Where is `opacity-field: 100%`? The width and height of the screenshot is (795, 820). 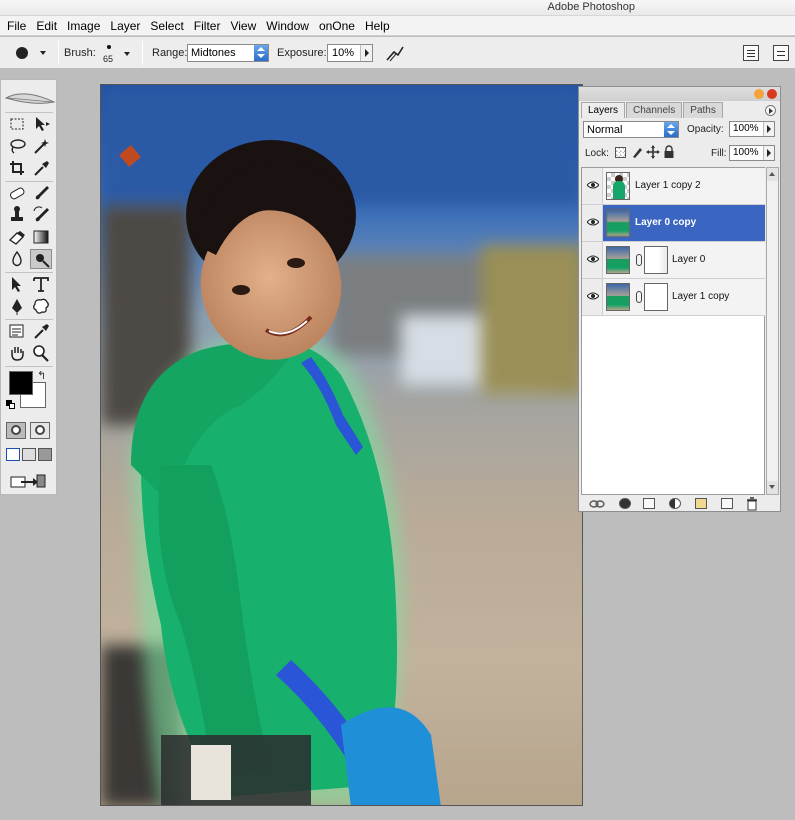 opacity-field: 100% is located at coordinates (752, 129).